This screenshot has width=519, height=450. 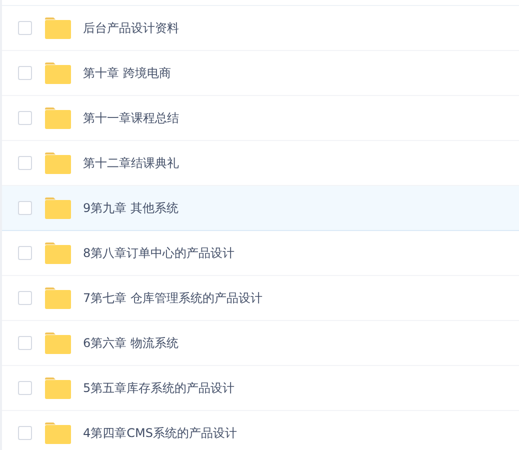 I want to click on file-name: 9第九章 其他系统, so click(x=130, y=208).